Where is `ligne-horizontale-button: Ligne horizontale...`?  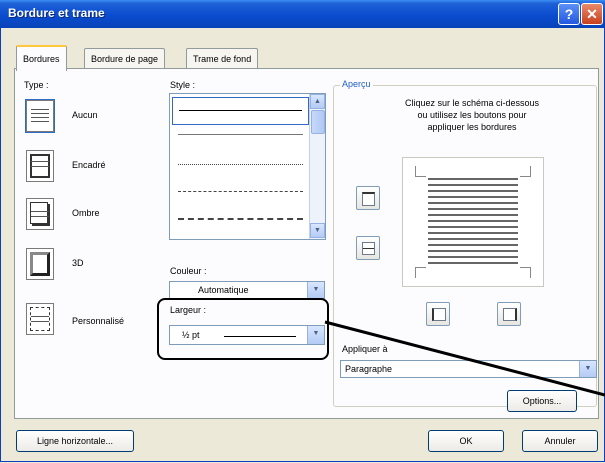
ligne-horizontale-button: Ligne horizontale... is located at coordinates (75, 441).